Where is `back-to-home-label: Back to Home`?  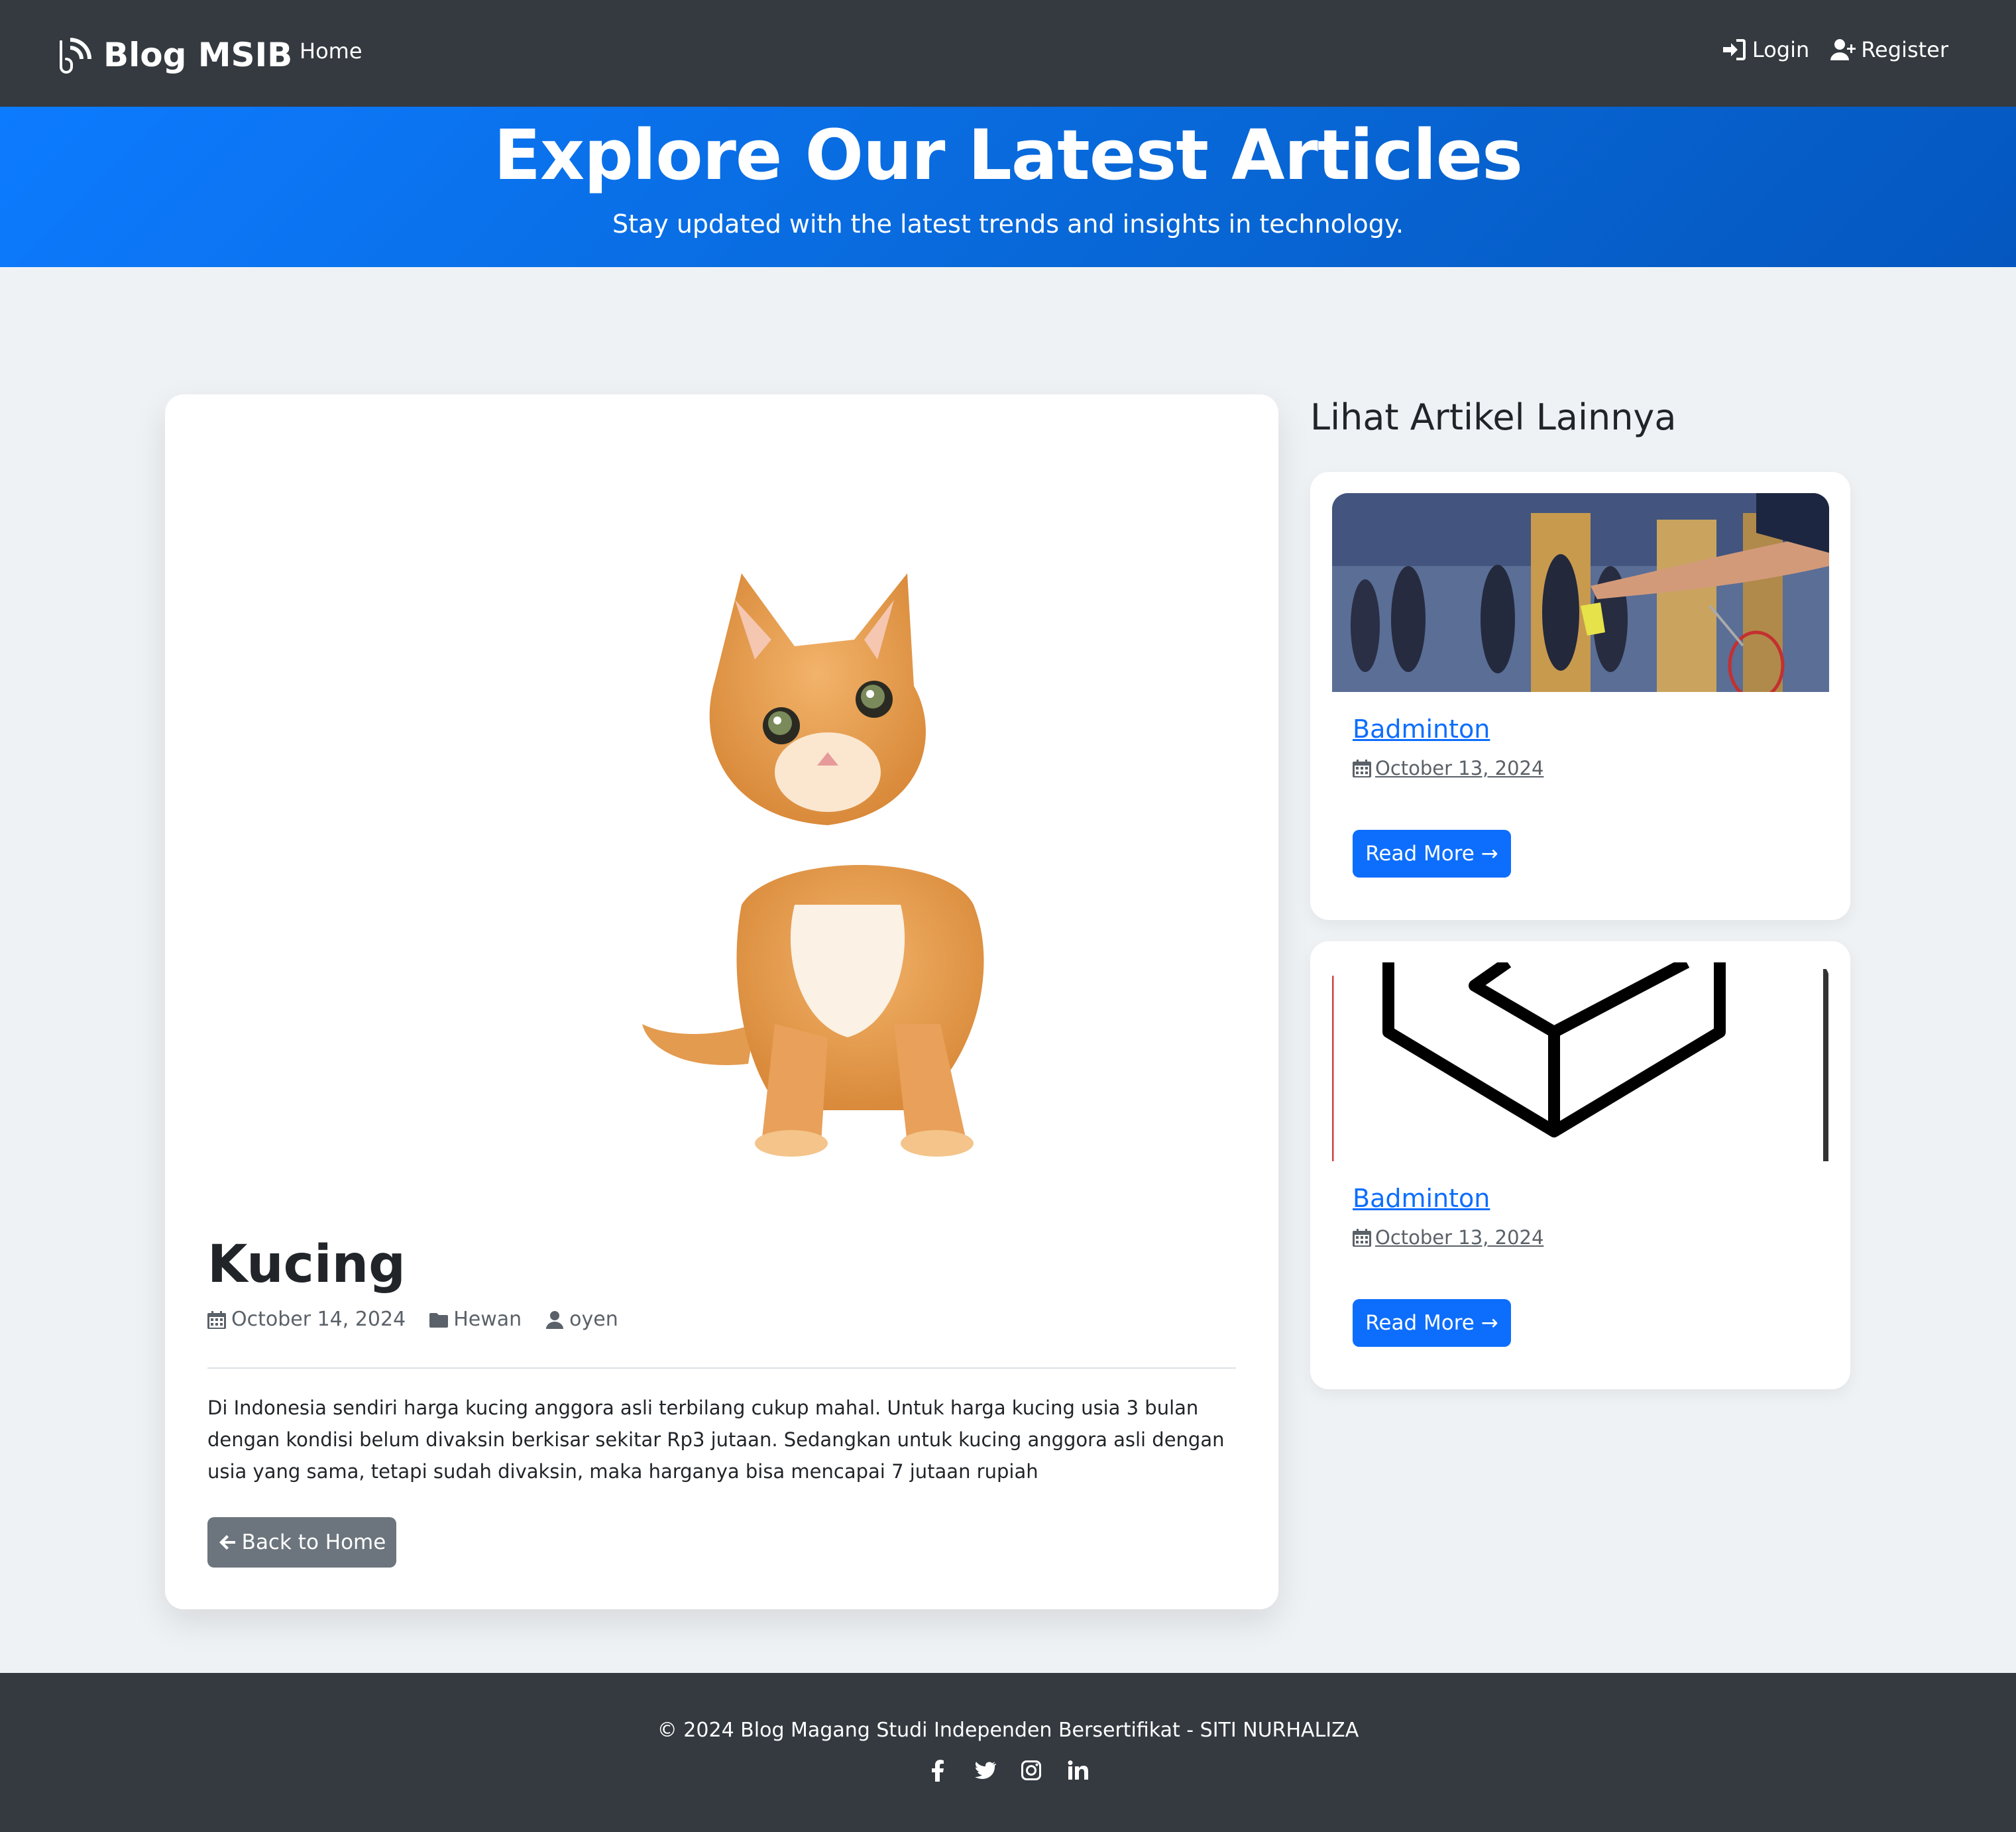
back-to-home-label: Back to Home is located at coordinates (313, 1542).